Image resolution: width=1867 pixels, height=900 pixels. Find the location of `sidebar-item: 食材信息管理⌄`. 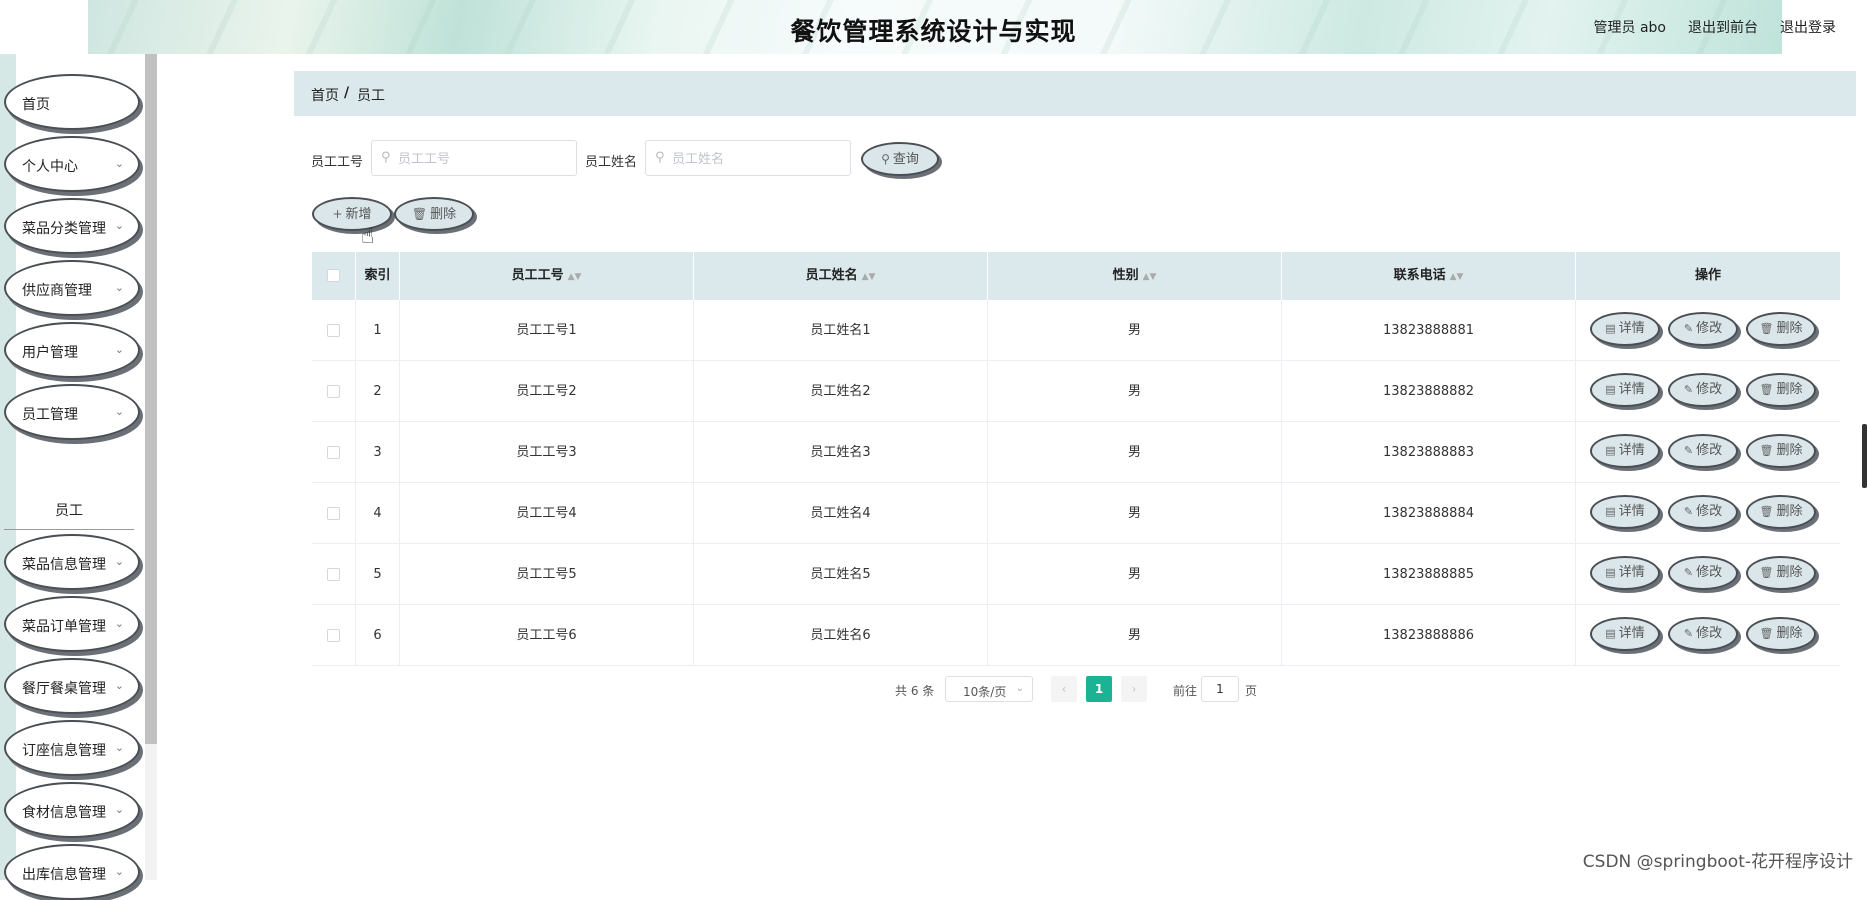

sidebar-item: 食材信息管理⌄ is located at coordinates (72, 810).